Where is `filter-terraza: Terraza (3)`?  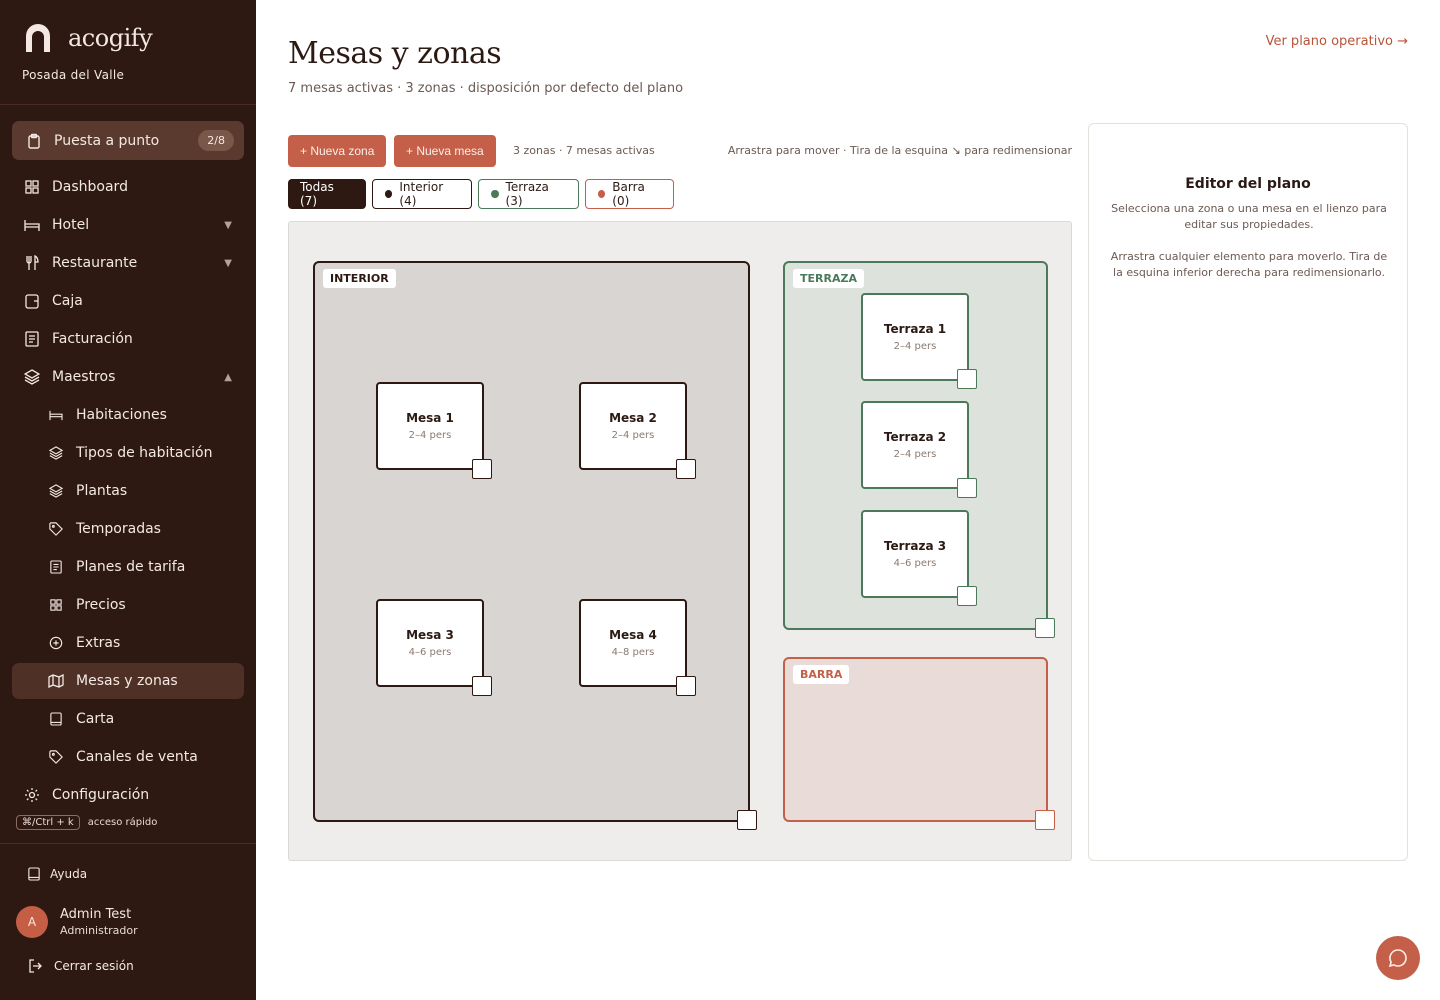
filter-terraza: Terraza (3) is located at coordinates (528, 194).